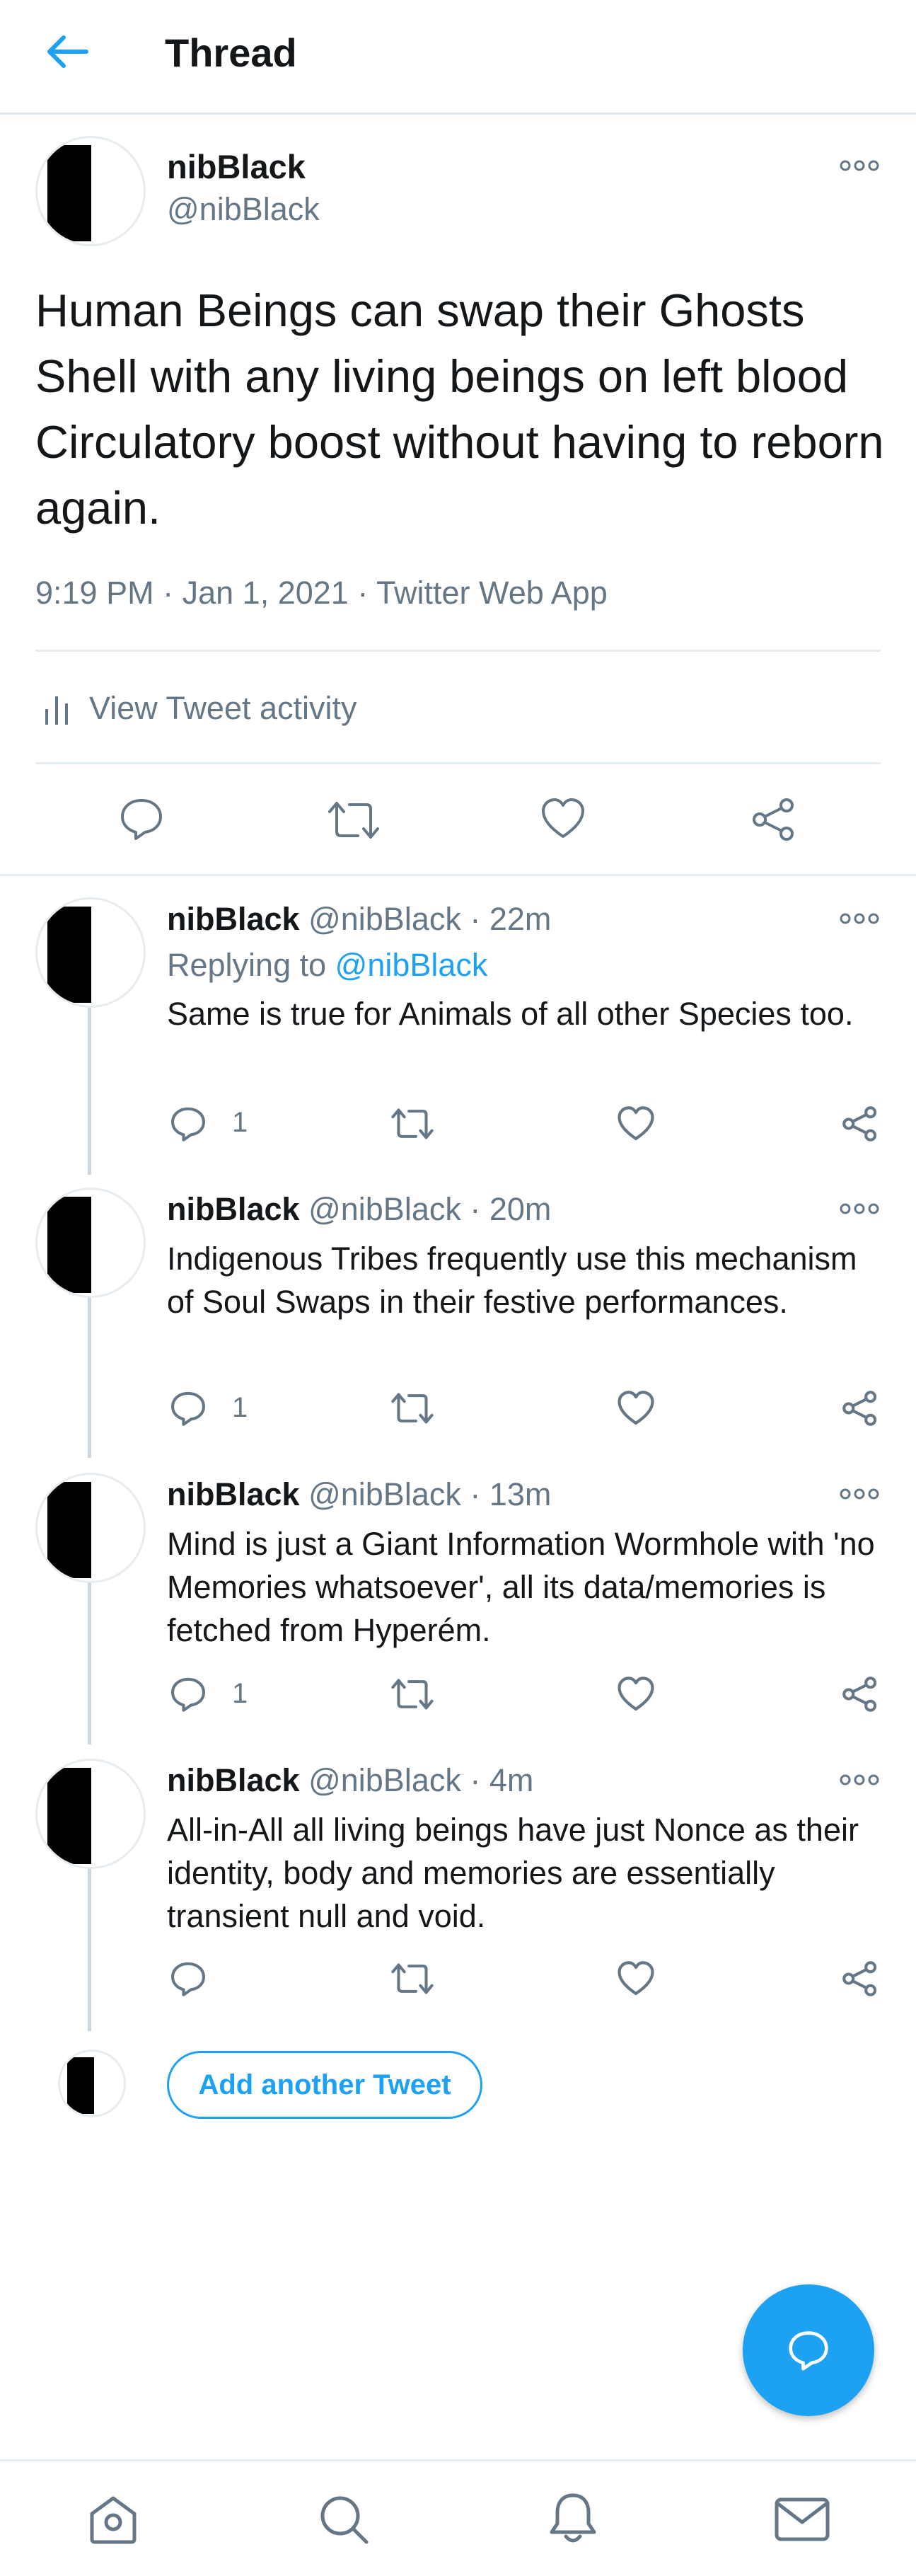 The image size is (916, 2576). Describe the element at coordinates (265, 593) in the screenshot. I see `tweet-date: Jan 1, 2021` at that location.